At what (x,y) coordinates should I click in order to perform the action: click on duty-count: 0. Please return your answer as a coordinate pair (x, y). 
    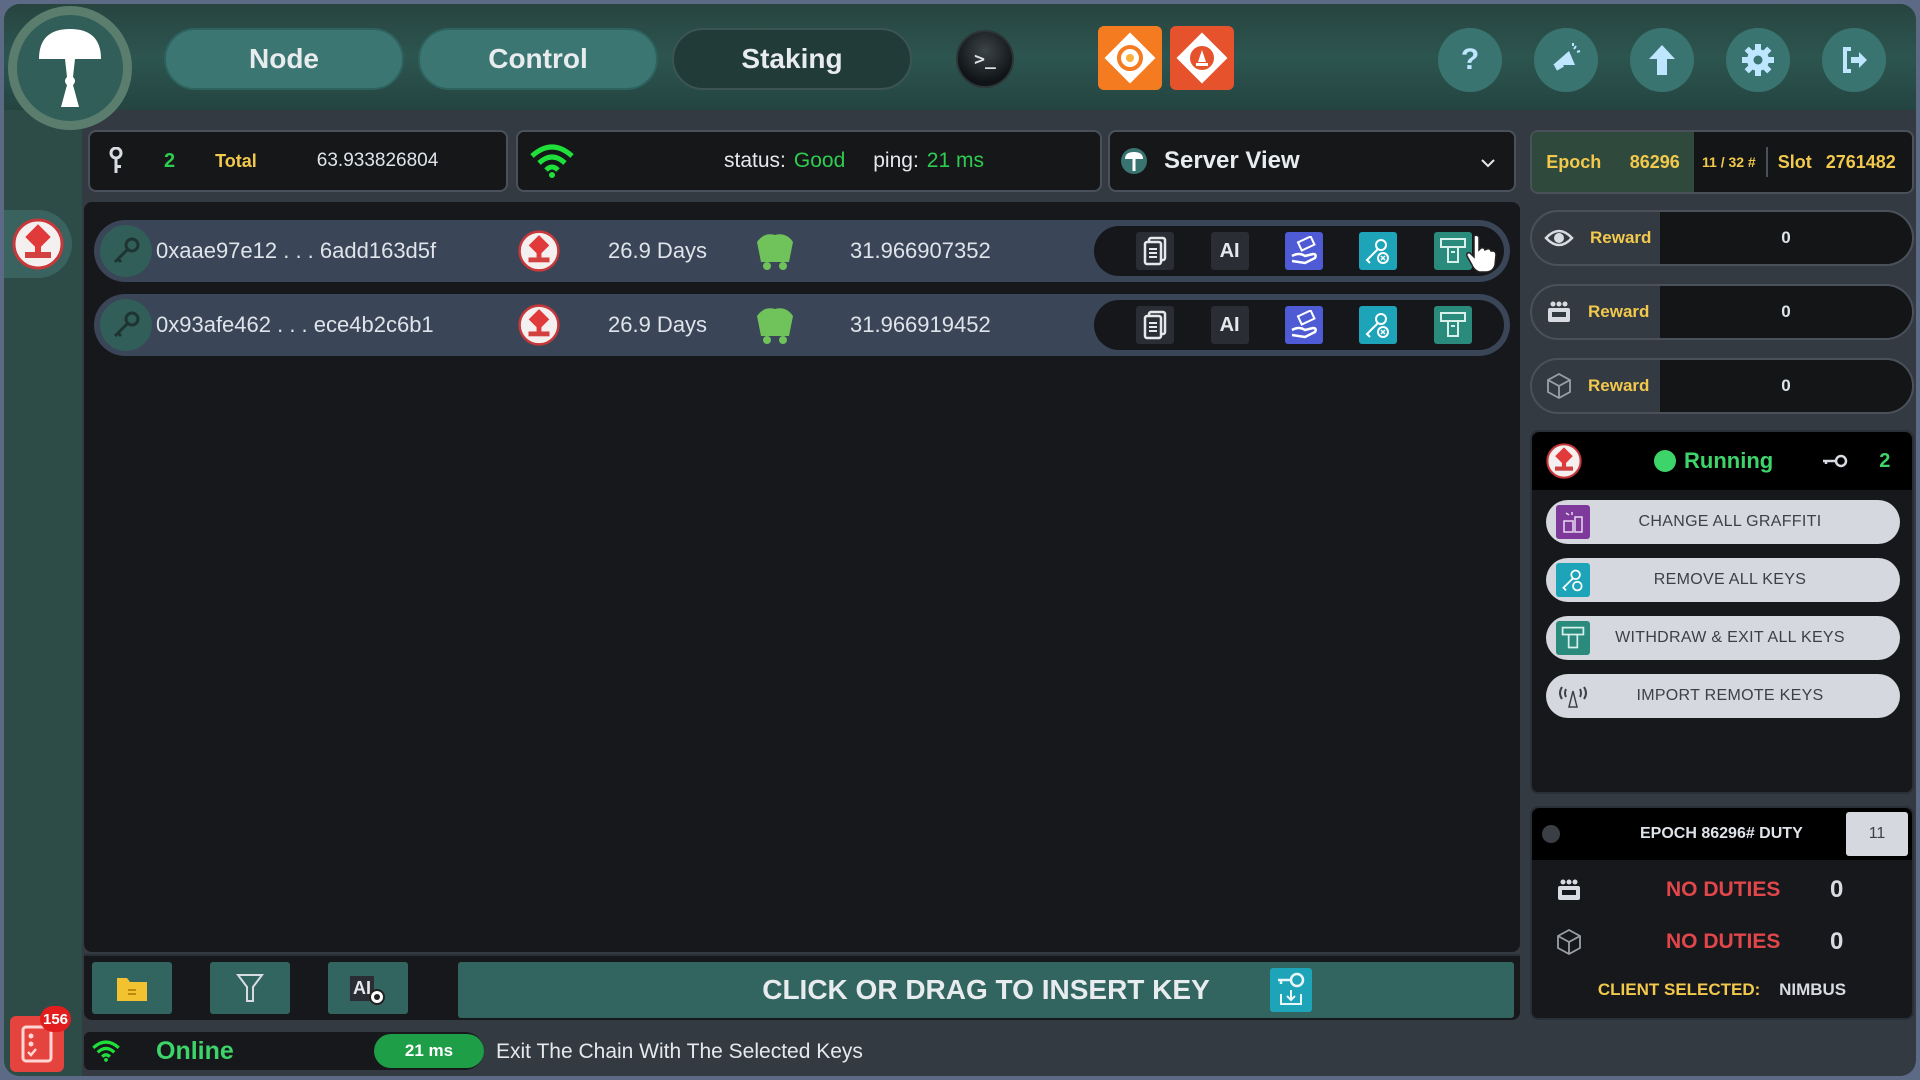
    Looking at the image, I should click on (1837, 941).